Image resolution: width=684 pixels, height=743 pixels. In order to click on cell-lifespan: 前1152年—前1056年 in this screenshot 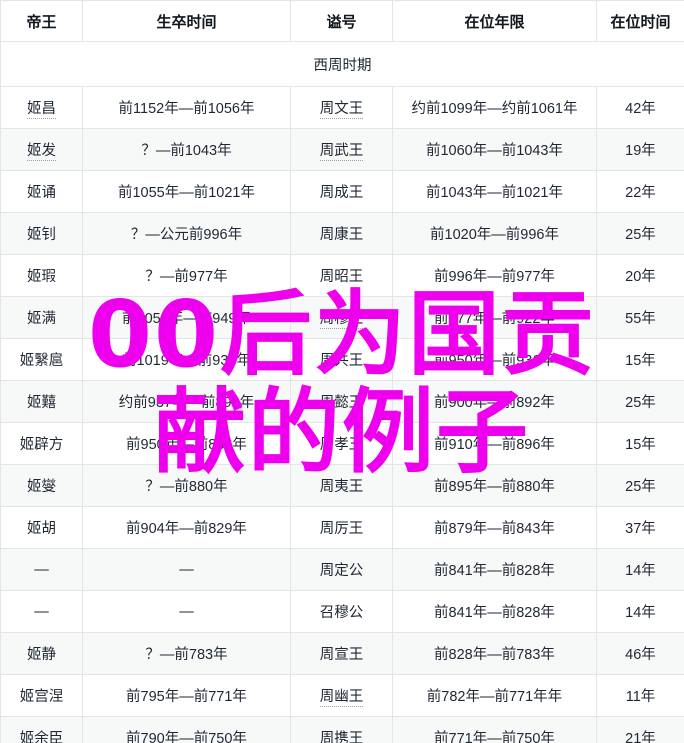, I will do `click(186, 107)`.